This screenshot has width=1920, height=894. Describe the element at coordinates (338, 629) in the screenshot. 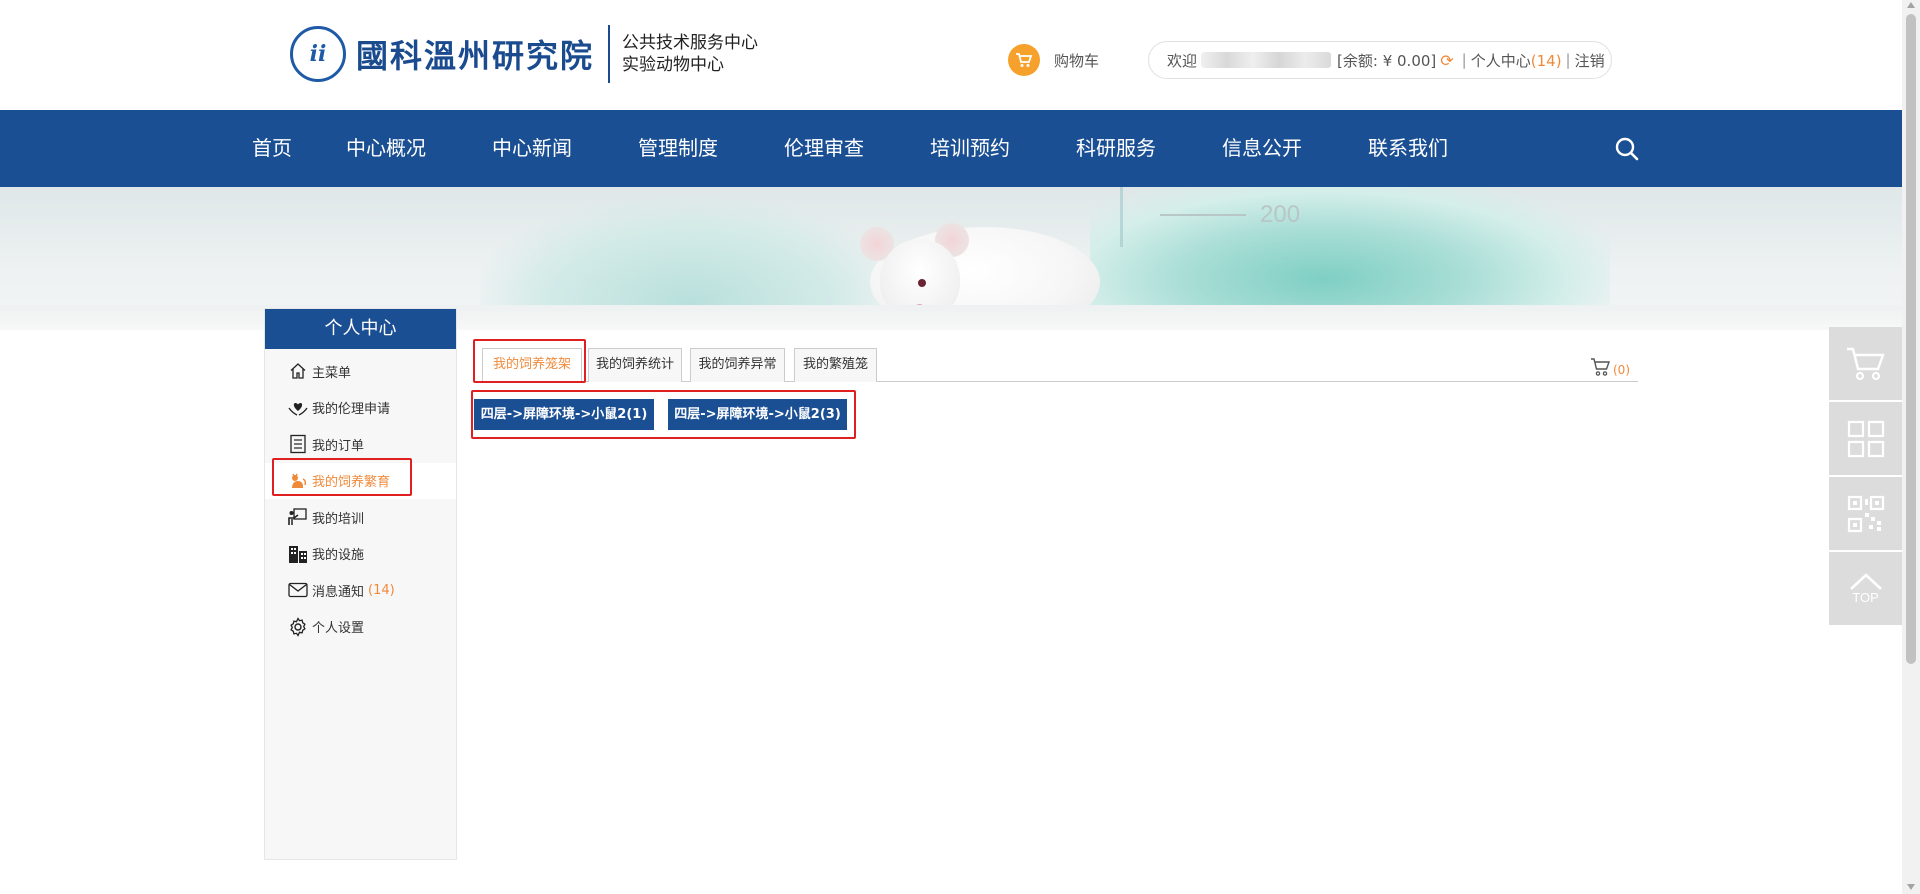

I see `sidebar-item-label: 个人设置` at that location.